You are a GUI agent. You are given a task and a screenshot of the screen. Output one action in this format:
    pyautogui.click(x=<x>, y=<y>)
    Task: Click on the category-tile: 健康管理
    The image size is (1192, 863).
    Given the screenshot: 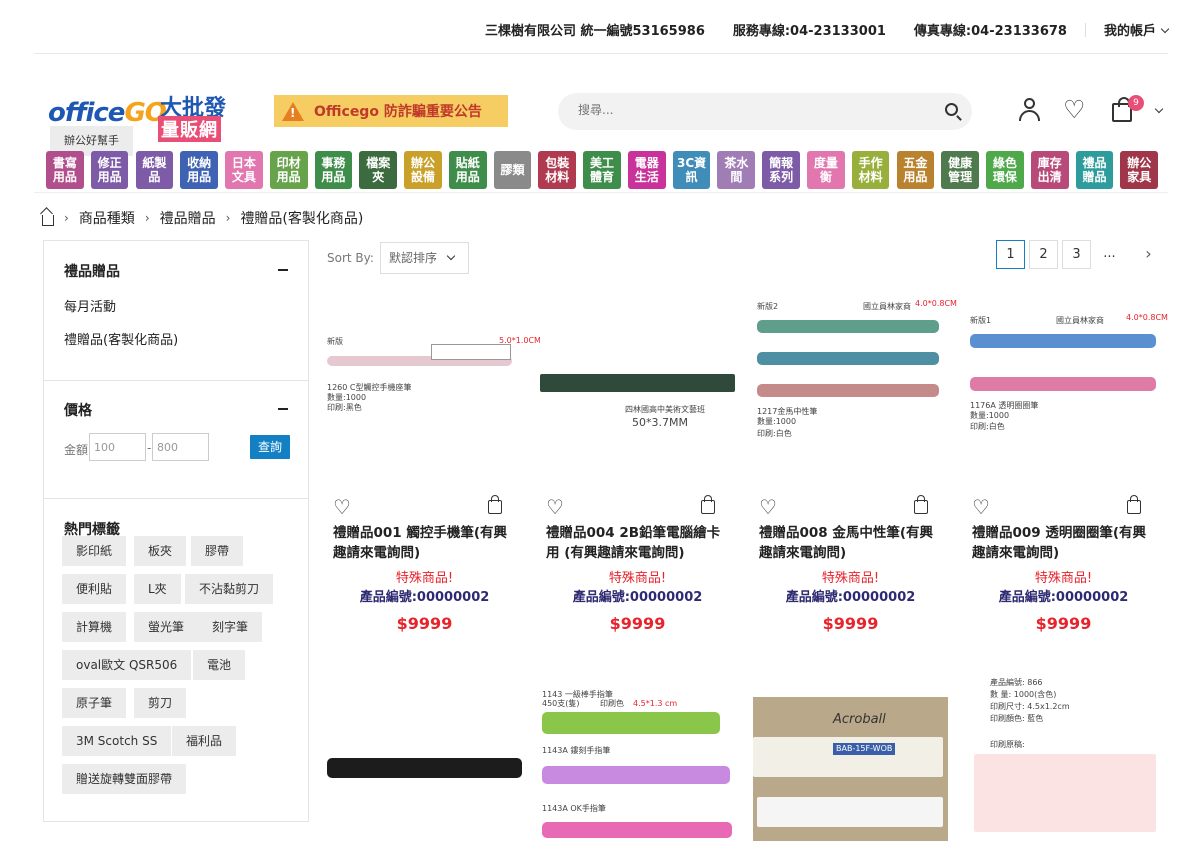 What is the action you would take?
    pyautogui.click(x=960, y=170)
    